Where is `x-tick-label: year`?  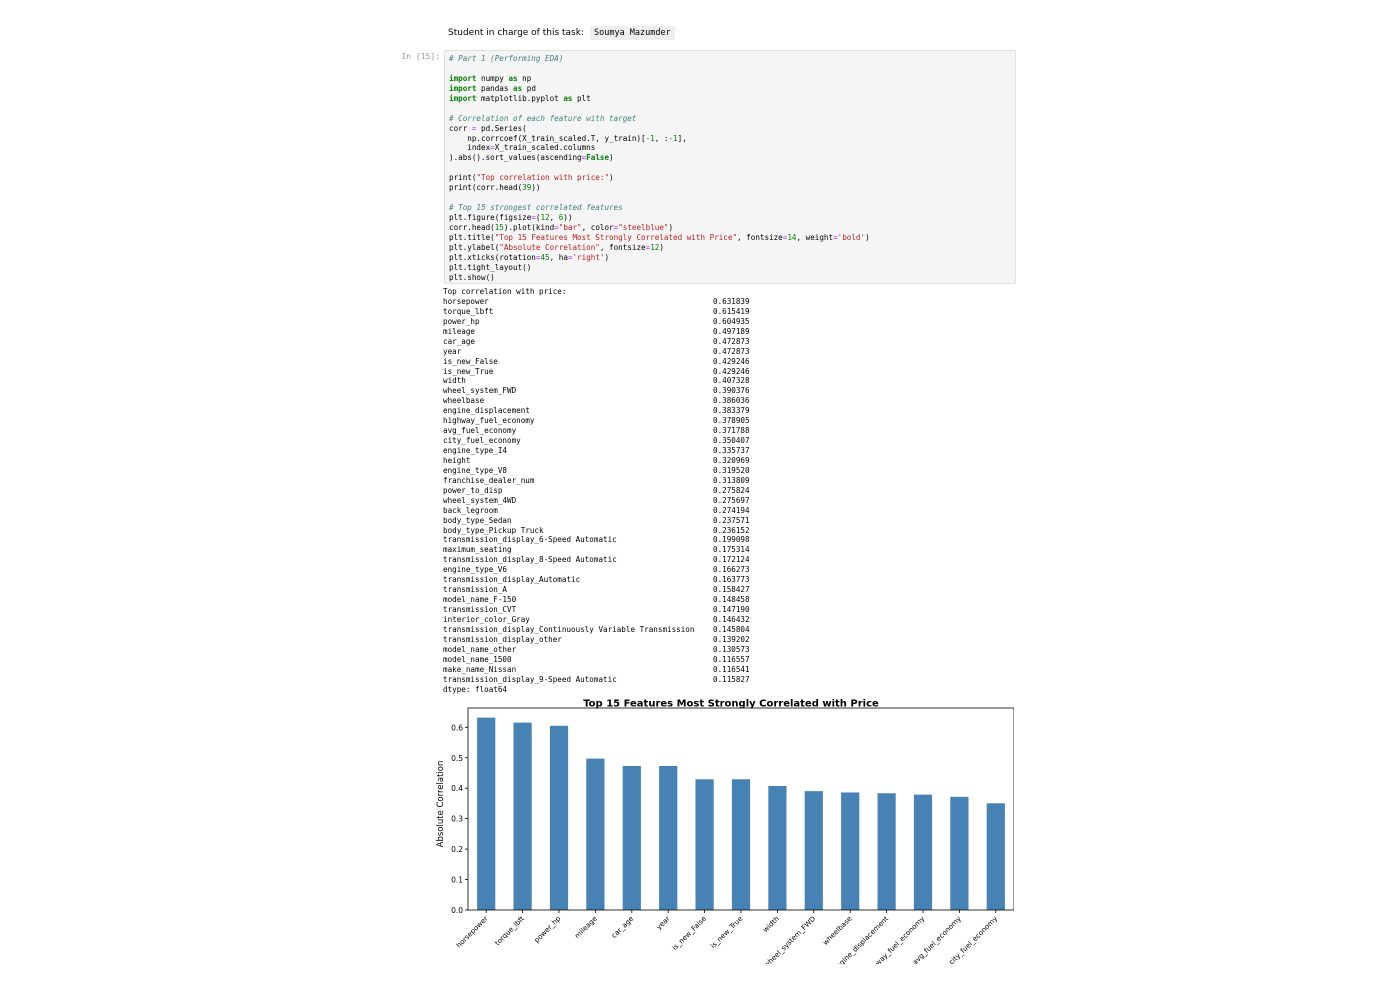
x-tick-label: year is located at coordinates (663, 923).